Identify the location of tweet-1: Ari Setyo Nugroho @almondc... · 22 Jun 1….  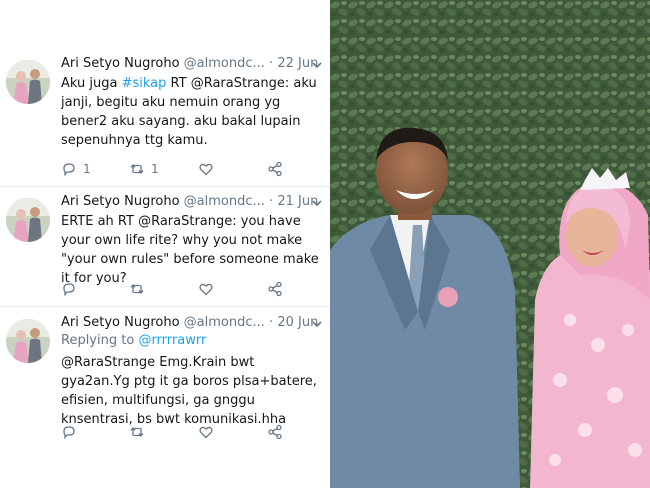
(165, 121).